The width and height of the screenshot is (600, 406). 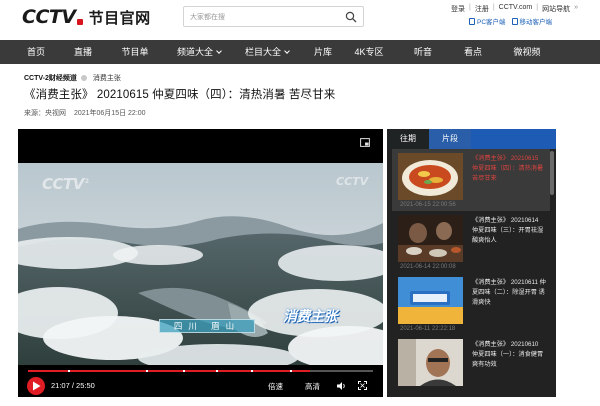 I want to click on nav-item-highlights: 看点, so click(x=473, y=52).